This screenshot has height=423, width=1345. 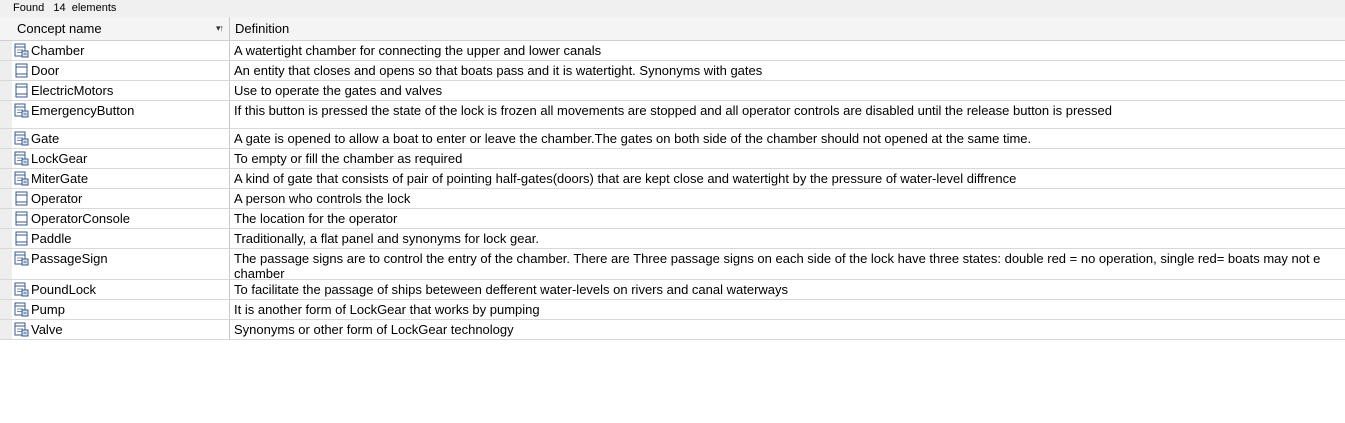 I want to click on grid-header: Concept name ▾↑ Definition, so click(x=672, y=29).